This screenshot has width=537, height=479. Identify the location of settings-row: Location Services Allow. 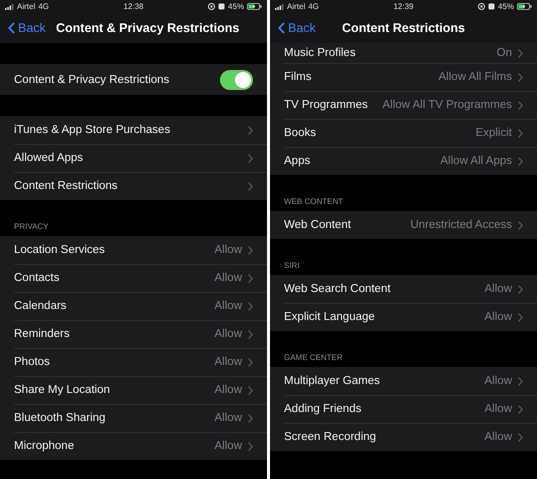
(133, 250).